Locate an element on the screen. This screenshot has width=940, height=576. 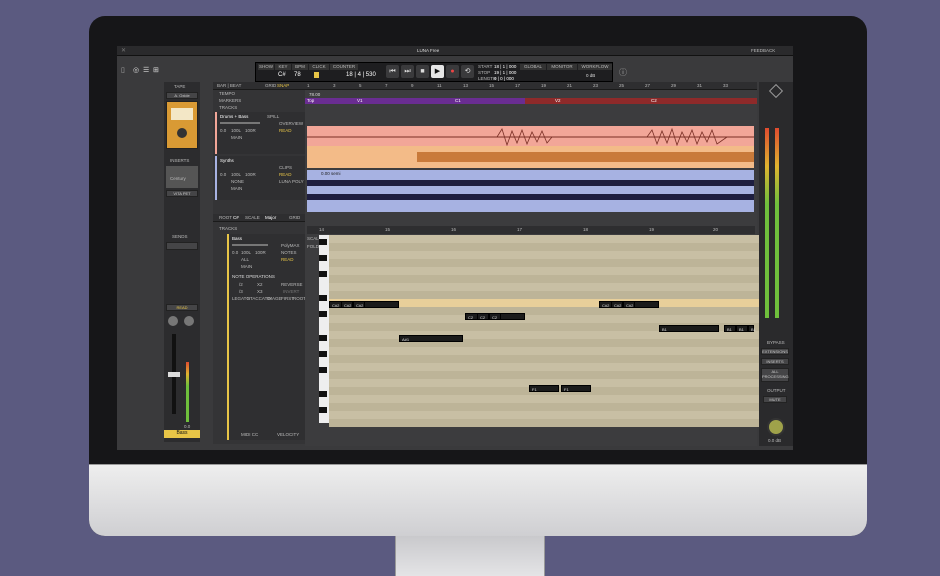
velocity-button: VELOCITY is located at coordinates (288, 434).